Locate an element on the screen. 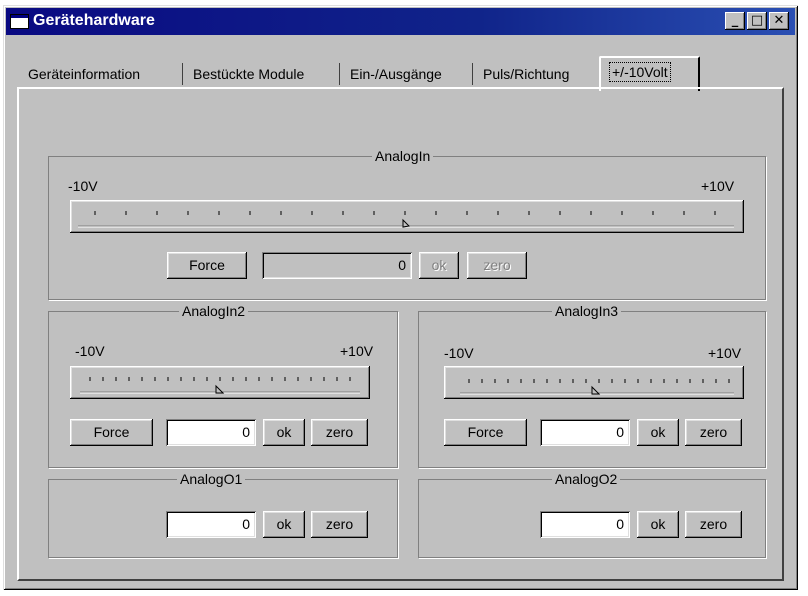 This screenshot has width=808, height=596. analogin3-slider is located at coordinates (594, 382).